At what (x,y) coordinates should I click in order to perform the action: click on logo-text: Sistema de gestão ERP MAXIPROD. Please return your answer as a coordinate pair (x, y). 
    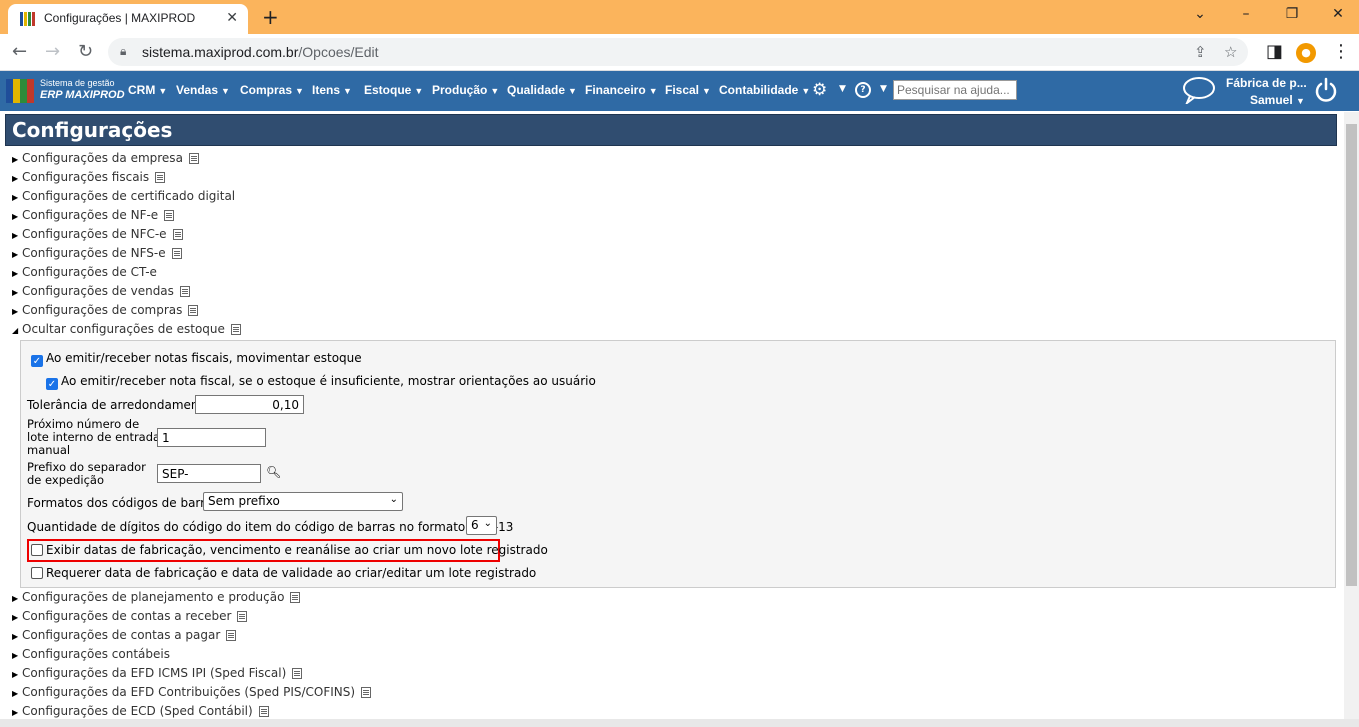
    Looking at the image, I should click on (82, 89).